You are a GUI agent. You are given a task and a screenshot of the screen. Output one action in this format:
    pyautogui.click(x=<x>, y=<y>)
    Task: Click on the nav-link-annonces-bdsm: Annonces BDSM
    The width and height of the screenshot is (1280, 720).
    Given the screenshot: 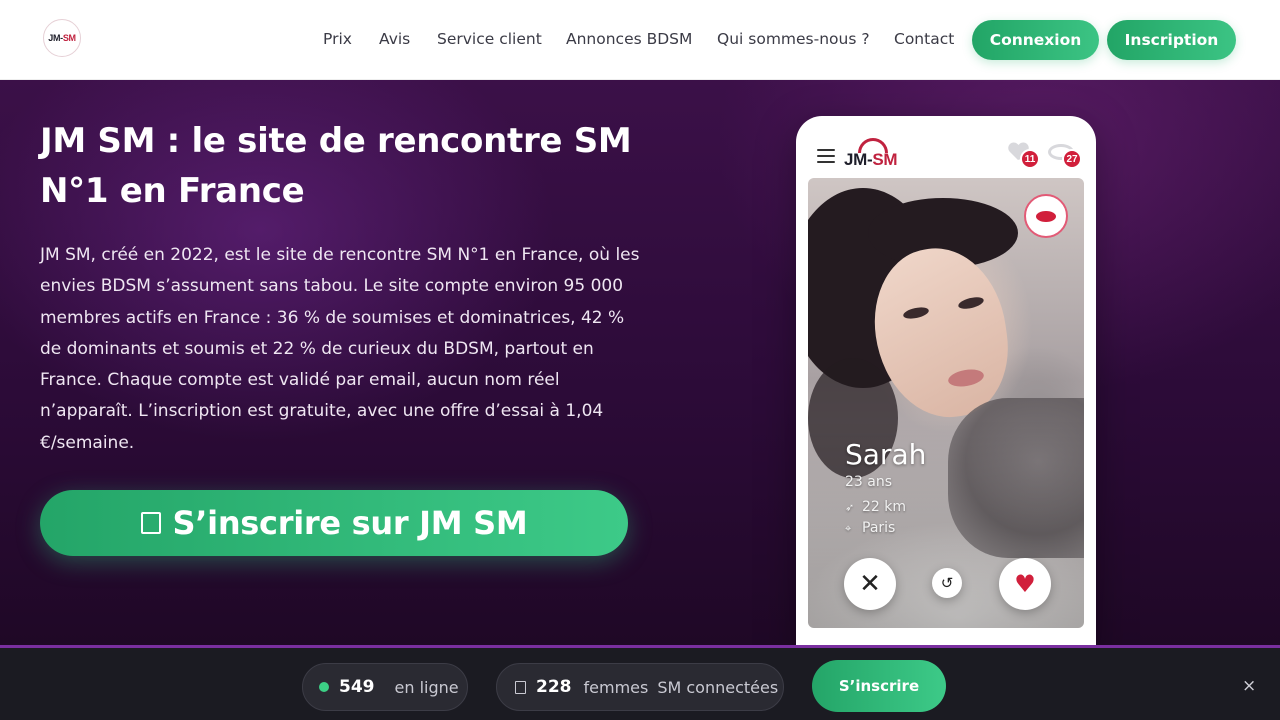 What is the action you would take?
    pyautogui.click(x=629, y=39)
    